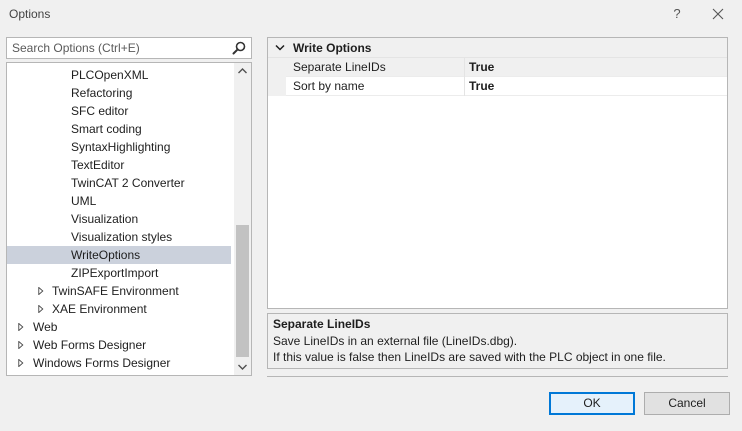 Image resolution: width=742 pixels, height=431 pixels. Describe the element at coordinates (90, 345) in the screenshot. I see `tree-item-label: Web Forms Designer` at that location.